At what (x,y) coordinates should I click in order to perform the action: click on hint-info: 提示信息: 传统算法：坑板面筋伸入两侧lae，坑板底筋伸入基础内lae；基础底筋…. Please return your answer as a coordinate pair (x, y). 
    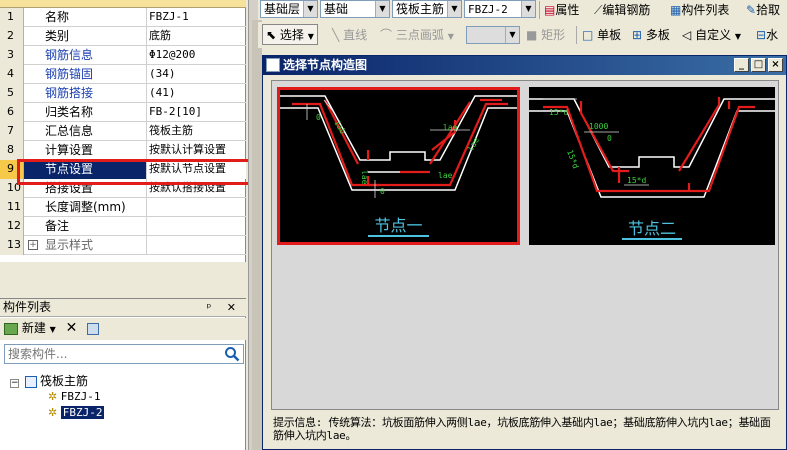
    Looking at the image, I should click on (525, 429).